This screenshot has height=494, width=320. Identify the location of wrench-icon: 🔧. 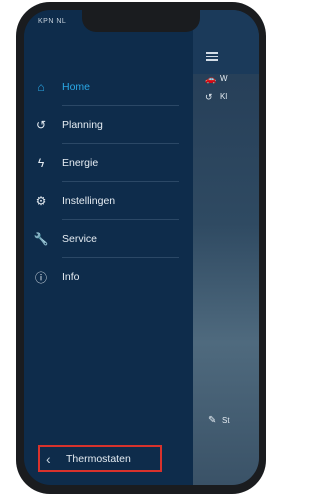
(41, 239).